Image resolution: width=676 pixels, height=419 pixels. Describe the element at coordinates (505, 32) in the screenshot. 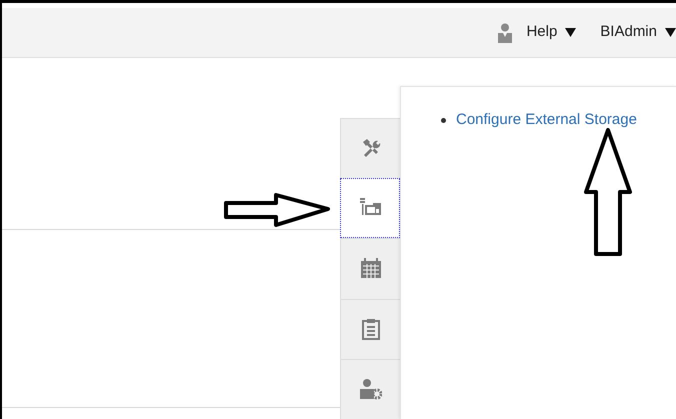

I see `user-icon` at that location.